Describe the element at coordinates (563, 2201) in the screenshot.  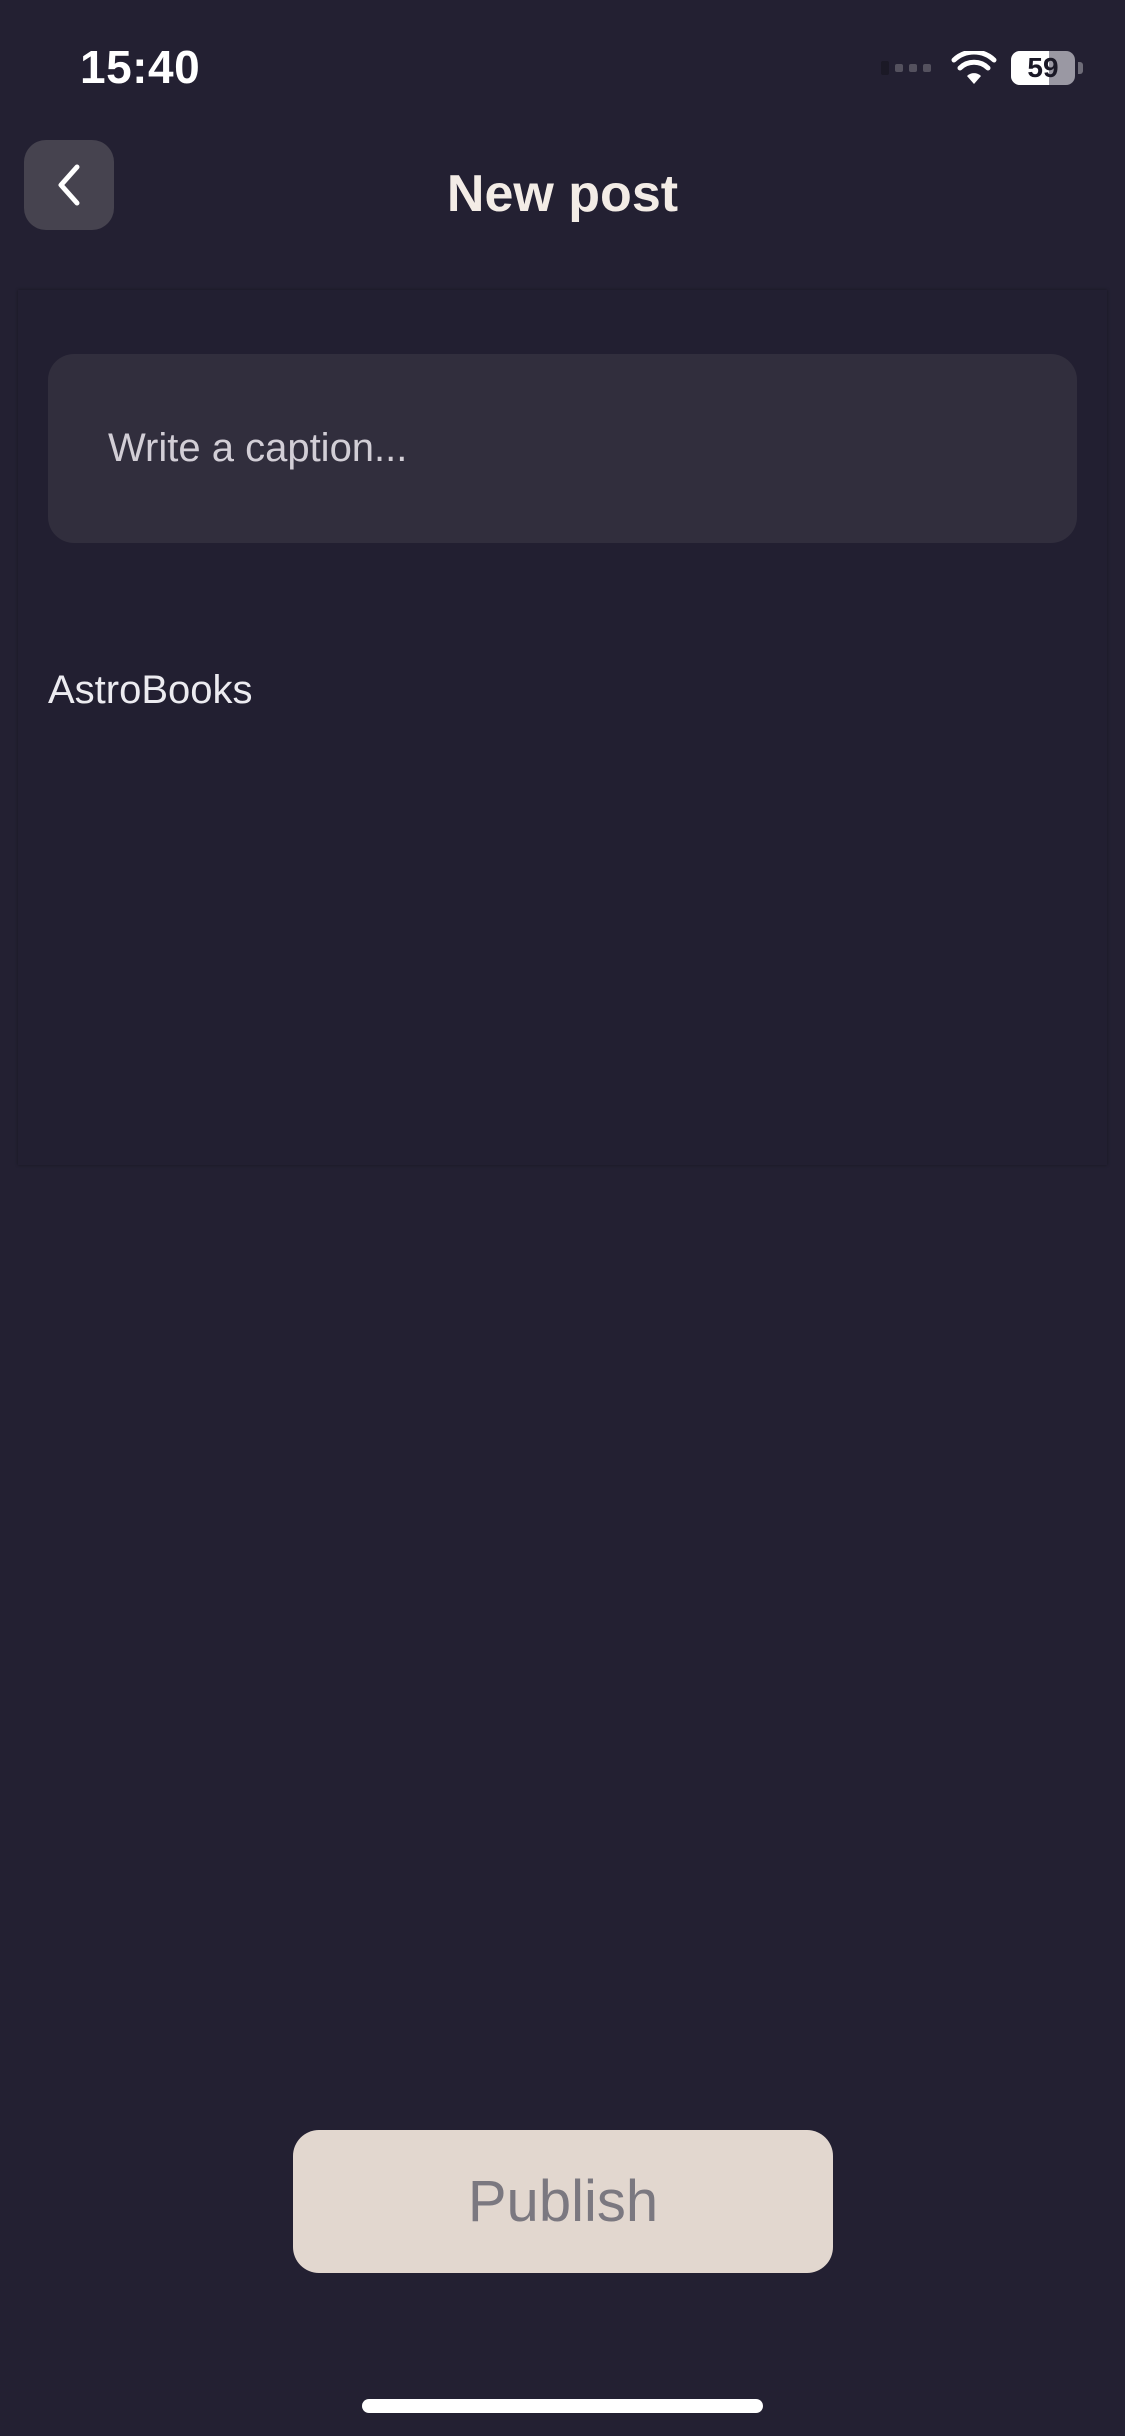
I see `publish-button: Publish` at that location.